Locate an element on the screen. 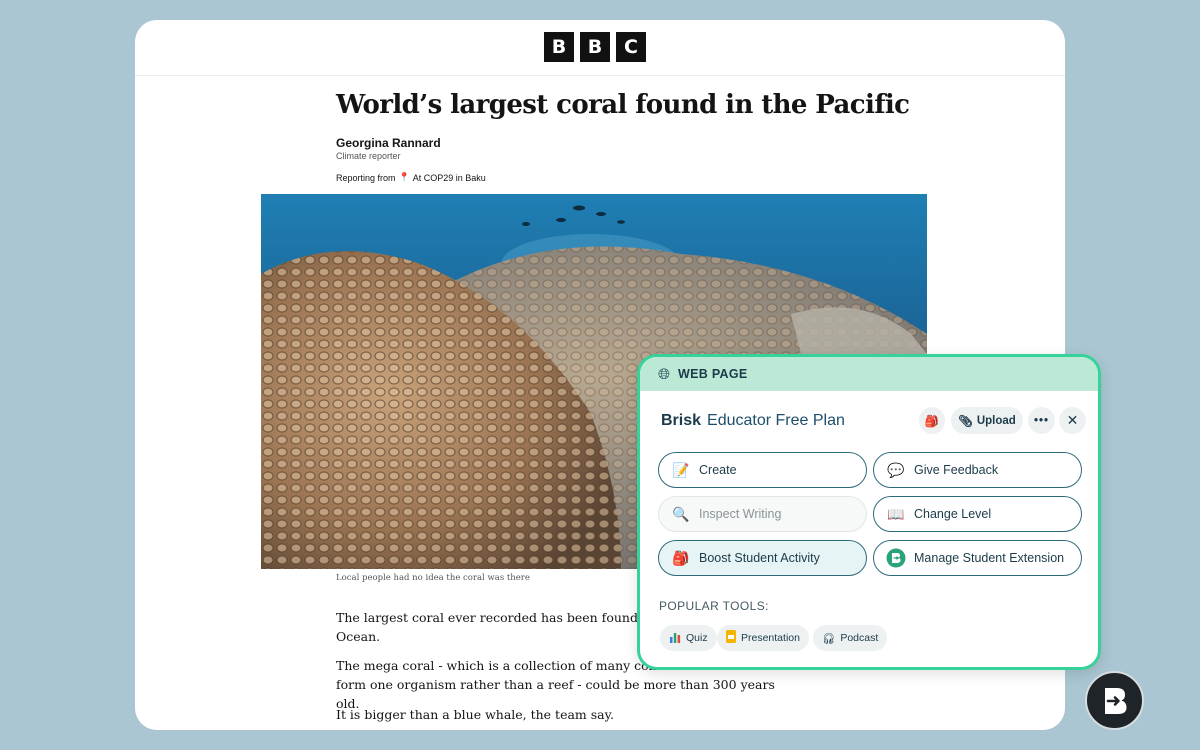  tool-label: Change Level is located at coordinates (953, 514).